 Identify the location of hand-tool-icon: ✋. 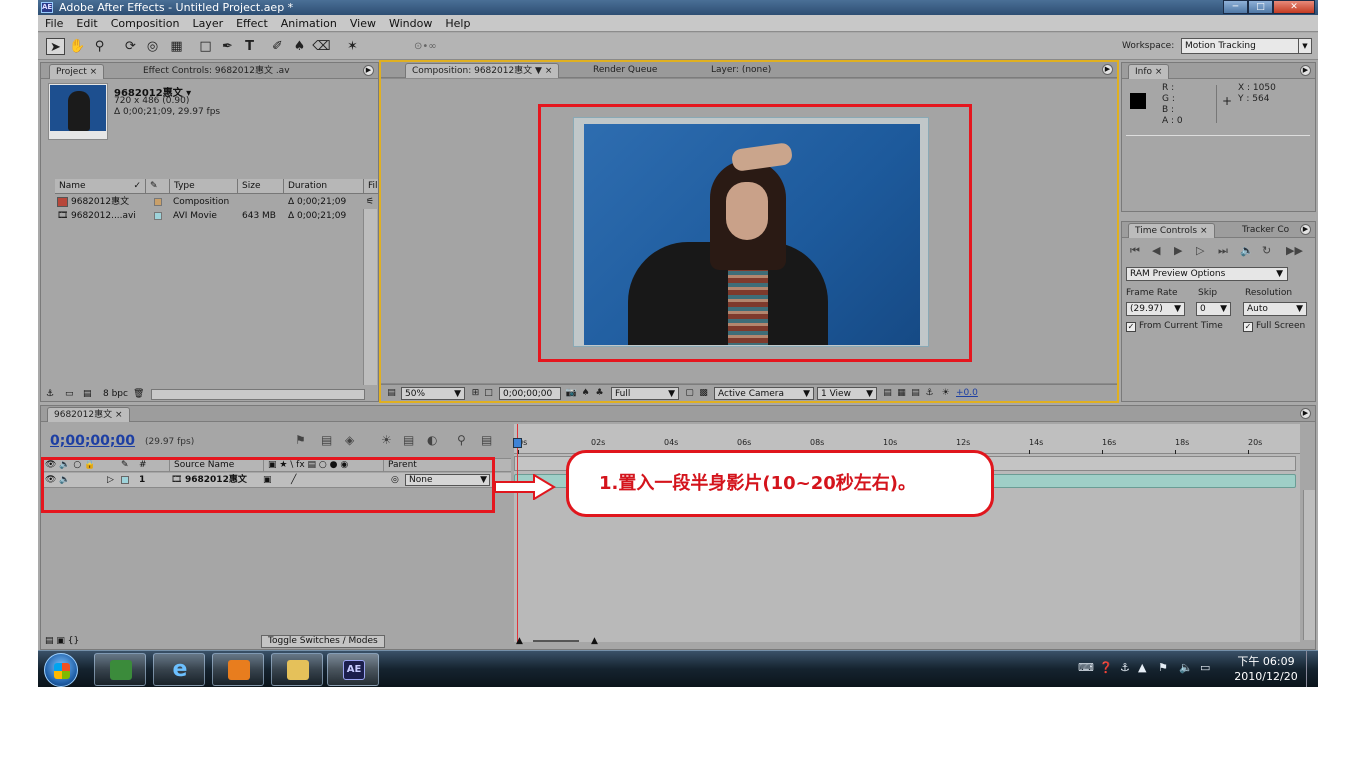
(77, 46).